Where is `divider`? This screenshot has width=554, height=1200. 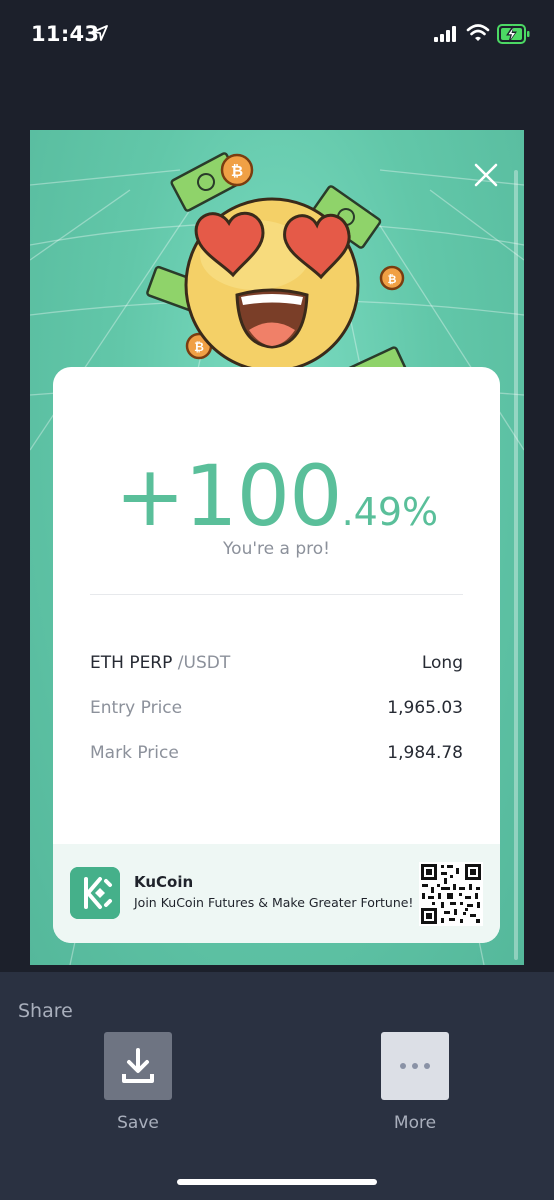
divider is located at coordinates (276, 594).